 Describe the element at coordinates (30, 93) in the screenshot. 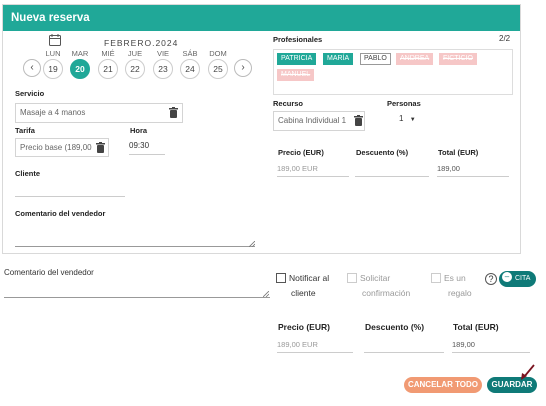

I see `servicio-label: Servicio` at that location.